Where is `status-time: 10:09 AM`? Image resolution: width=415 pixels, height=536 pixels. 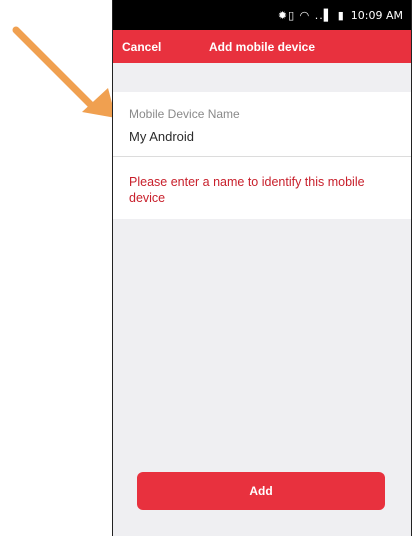
status-time: 10:09 AM is located at coordinates (376, 15).